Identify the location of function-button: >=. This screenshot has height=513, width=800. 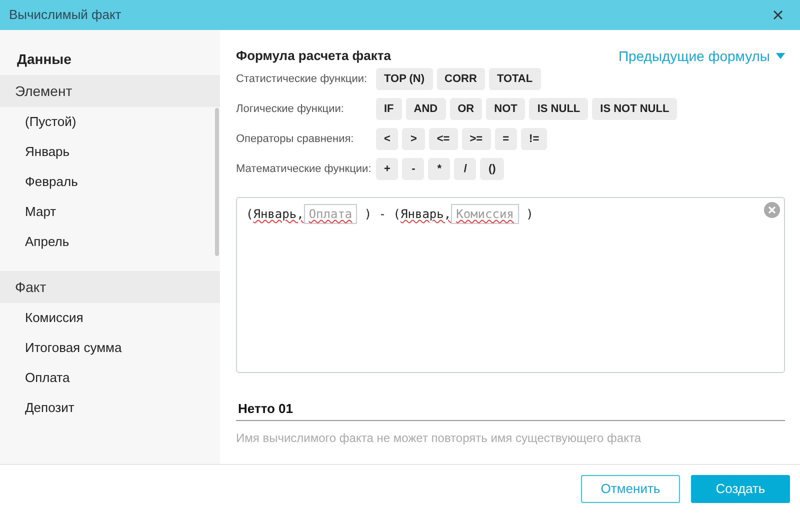
(476, 139).